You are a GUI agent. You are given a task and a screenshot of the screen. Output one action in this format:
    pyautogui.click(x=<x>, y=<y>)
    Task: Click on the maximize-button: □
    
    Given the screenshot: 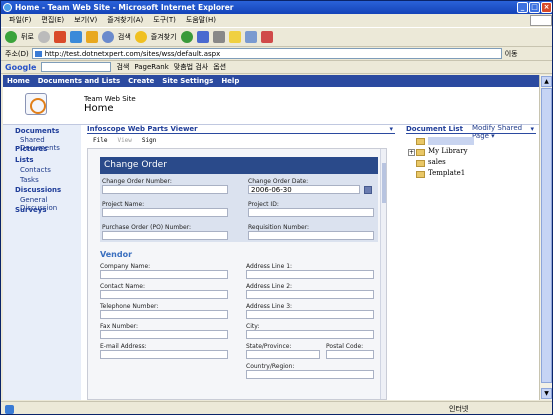 What is the action you would take?
    pyautogui.click(x=534, y=7)
    